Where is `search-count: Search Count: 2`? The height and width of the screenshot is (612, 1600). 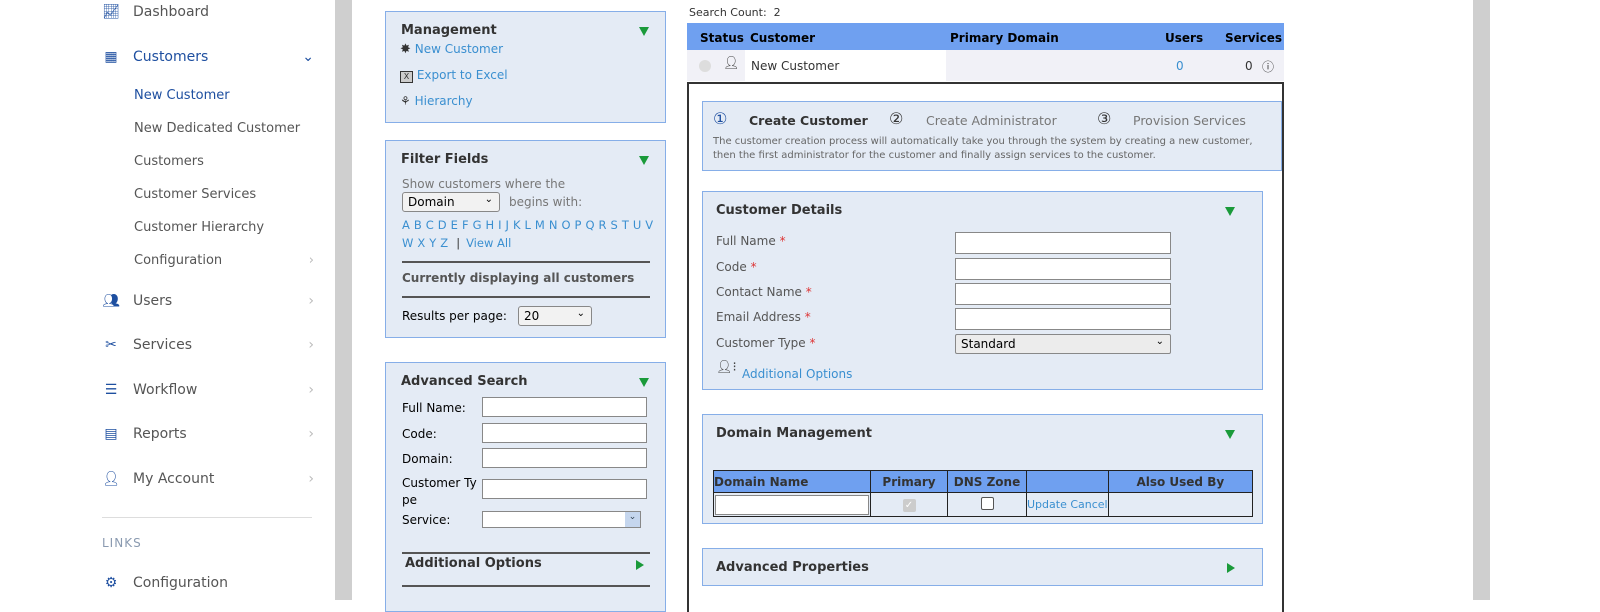 search-count: Search Count: 2 is located at coordinates (735, 12).